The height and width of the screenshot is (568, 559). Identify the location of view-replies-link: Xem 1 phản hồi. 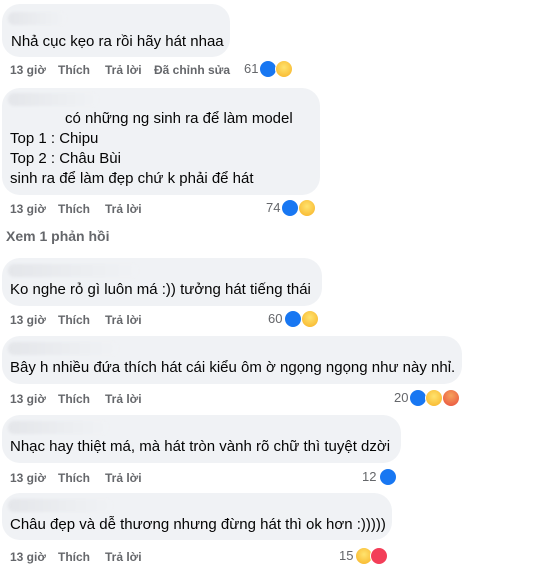
(57, 236).